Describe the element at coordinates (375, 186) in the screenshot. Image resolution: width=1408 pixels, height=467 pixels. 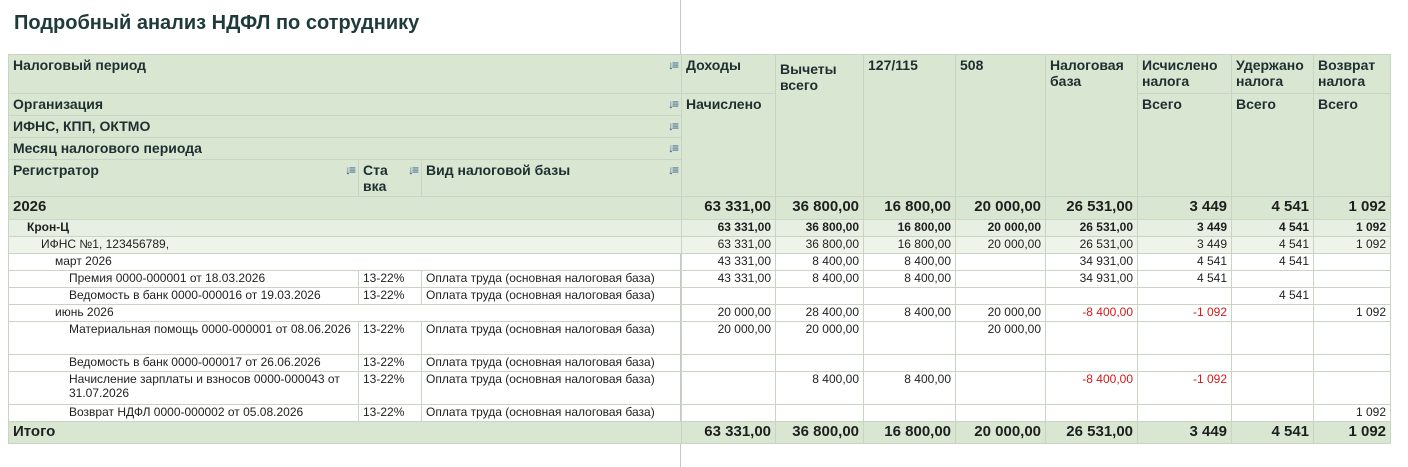
I see `header-rate-line2: вка` at that location.